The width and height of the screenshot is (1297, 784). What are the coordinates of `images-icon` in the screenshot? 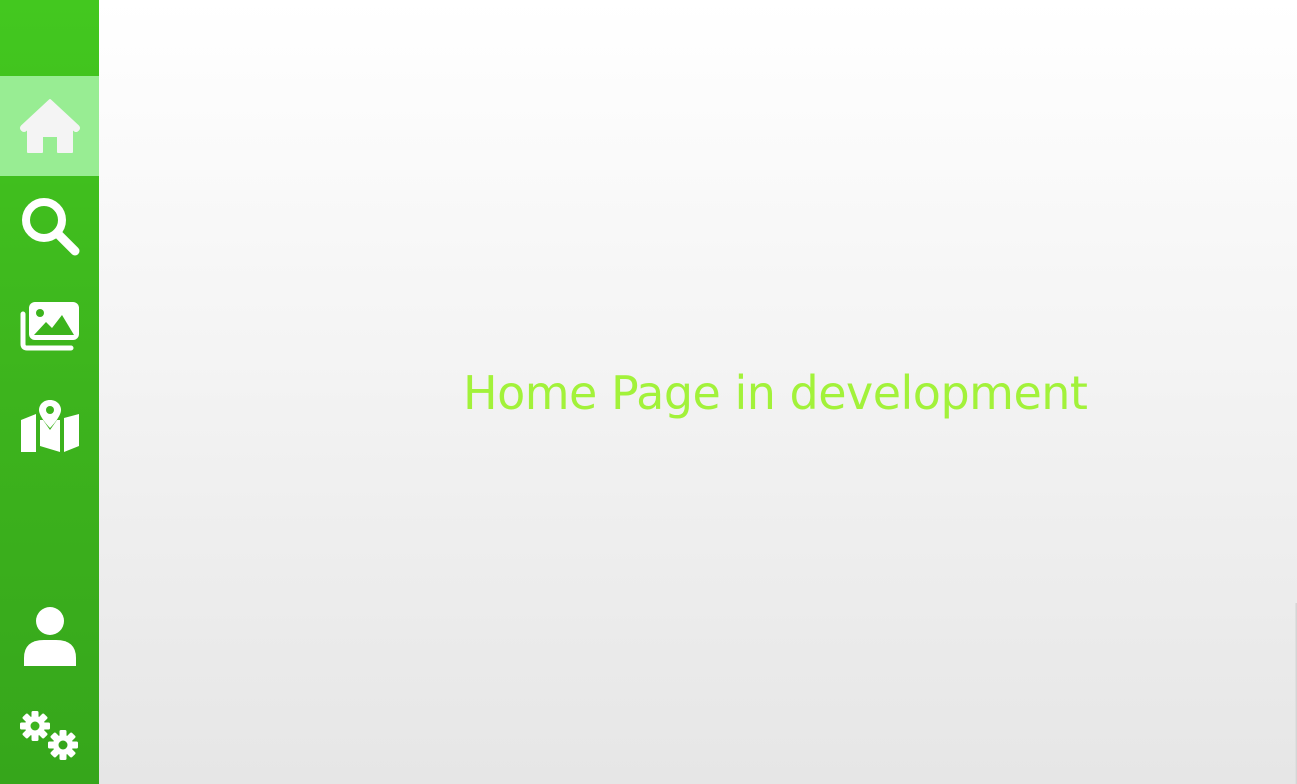 It's located at (49, 326).